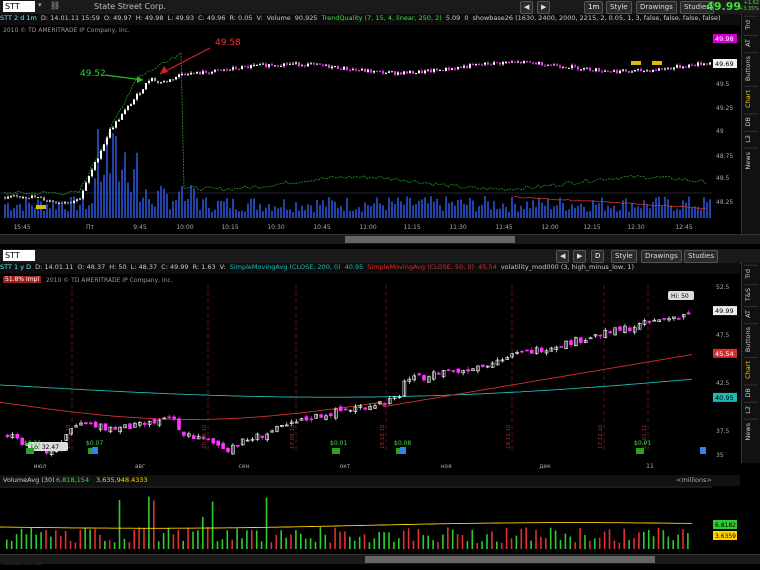 Image resolution: width=760 pixels, height=570 pixels. Describe the element at coordinates (21, 227) in the screenshot. I see `time-axis-label: 15:45` at that location.